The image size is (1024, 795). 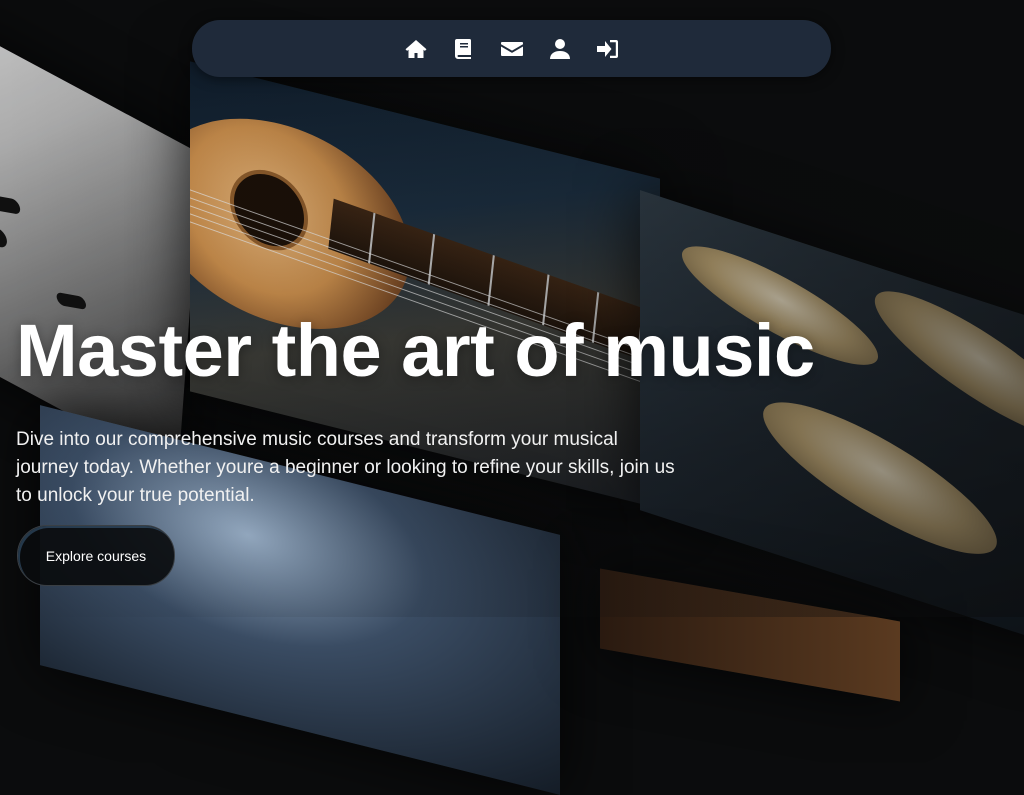 What do you see at coordinates (464, 49) in the screenshot?
I see `book-icon` at bounding box center [464, 49].